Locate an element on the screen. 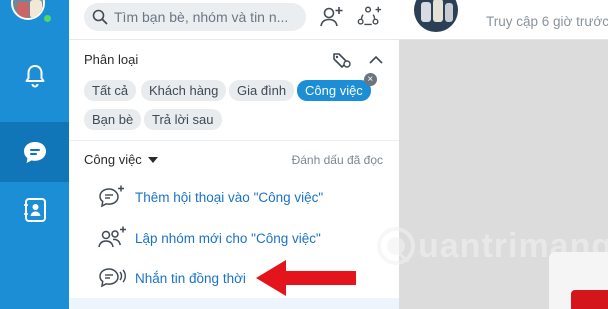  bell-icon is located at coordinates (34, 76).